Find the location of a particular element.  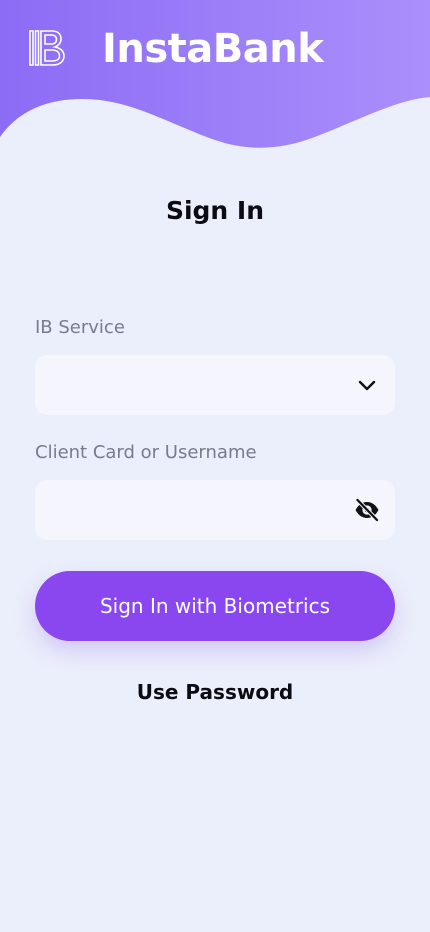

brand-name: InstaBank is located at coordinates (213, 49).